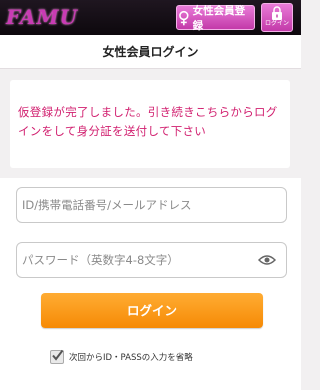 The width and height of the screenshot is (320, 390). What do you see at coordinates (131, 358) in the screenshot?
I see `remember-label: 次回からID・PASSの入力を省略` at bounding box center [131, 358].